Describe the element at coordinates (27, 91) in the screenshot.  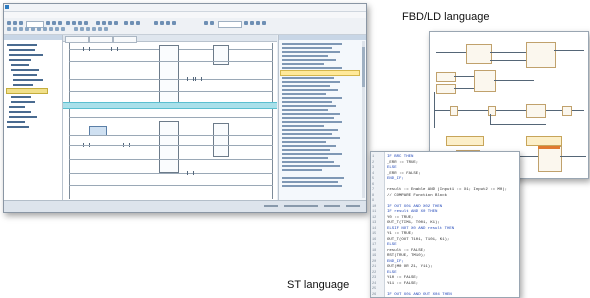
I see `tree-item-selected` at that location.